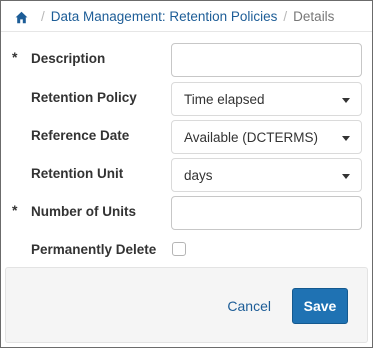  What do you see at coordinates (94, 249) in the screenshot?
I see `permanently-delete-label: Permanently Delete` at bounding box center [94, 249].